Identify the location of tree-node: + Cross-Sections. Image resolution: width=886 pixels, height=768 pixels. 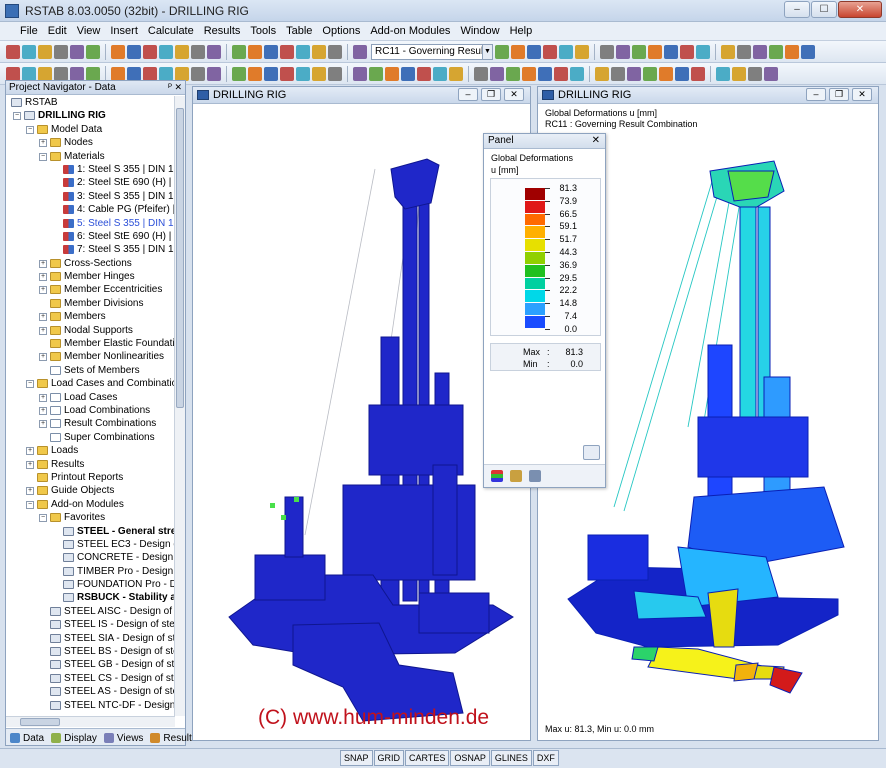
(90, 263).